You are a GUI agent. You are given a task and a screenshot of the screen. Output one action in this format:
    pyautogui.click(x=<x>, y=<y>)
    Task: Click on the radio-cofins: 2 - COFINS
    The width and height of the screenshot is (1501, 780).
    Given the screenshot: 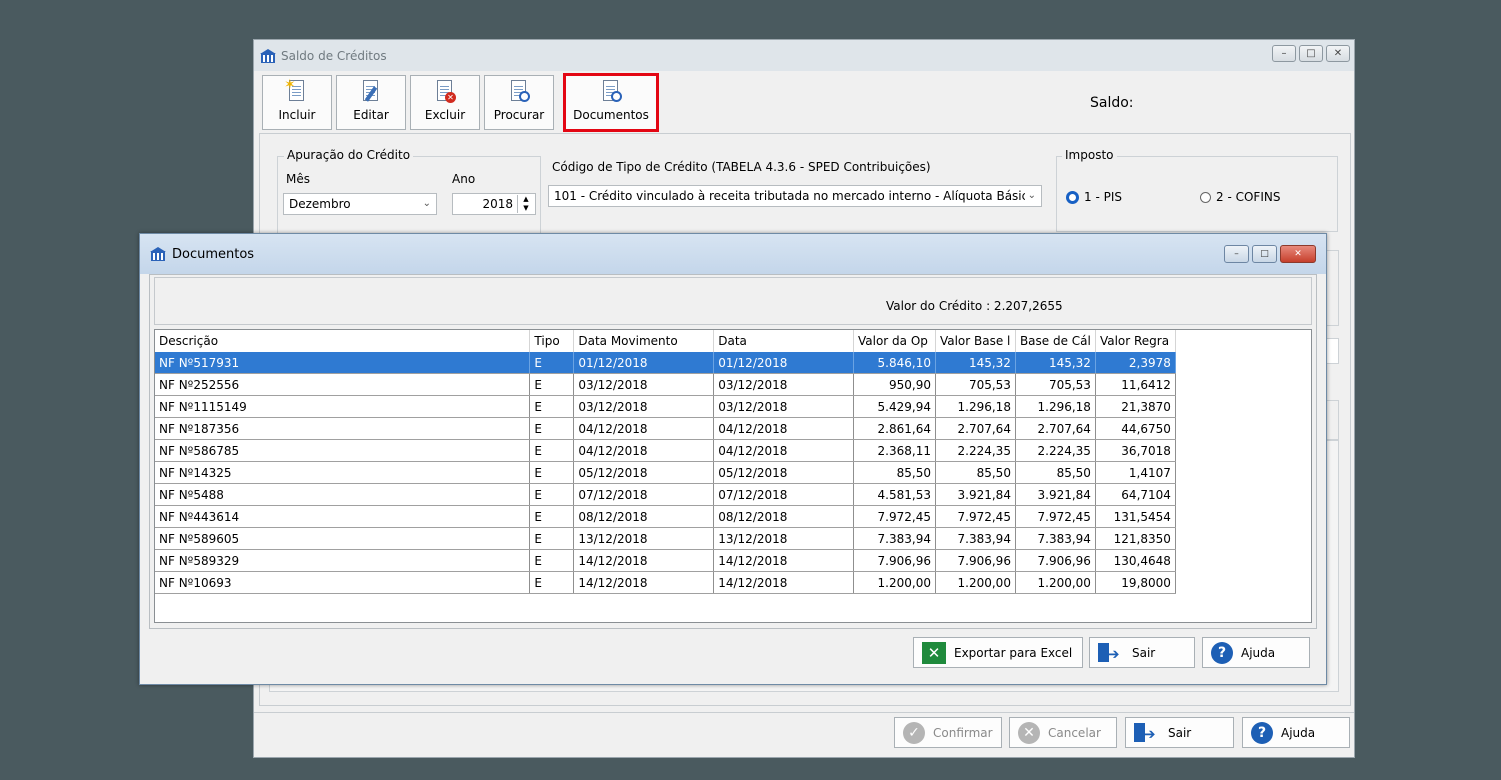 What is the action you would take?
    pyautogui.click(x=1240, y=197)
    